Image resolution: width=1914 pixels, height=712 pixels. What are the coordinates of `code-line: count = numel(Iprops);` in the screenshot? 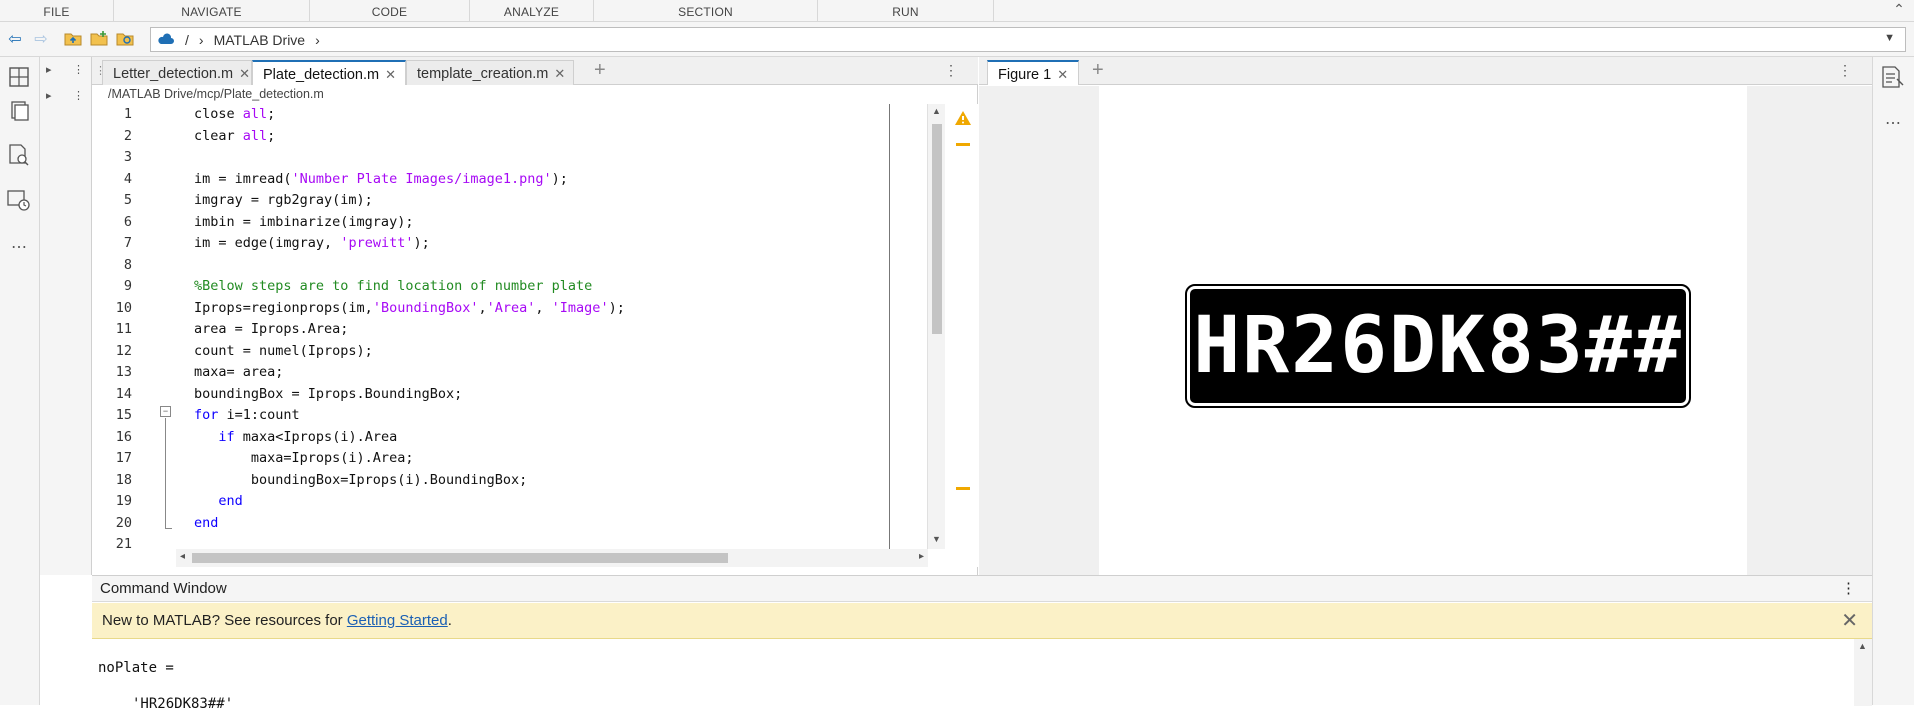 It's located at (283, 351).